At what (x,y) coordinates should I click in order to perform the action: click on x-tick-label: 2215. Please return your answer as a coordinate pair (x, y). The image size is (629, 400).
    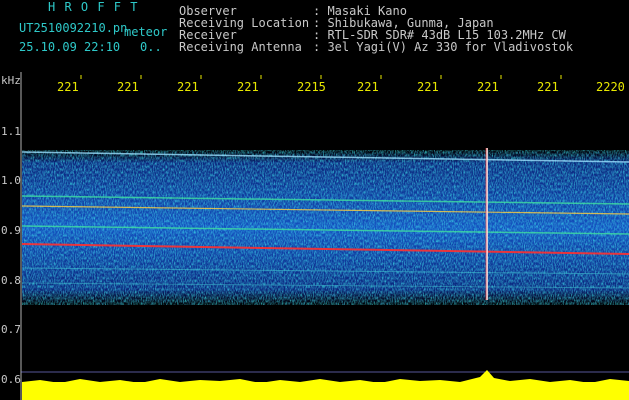
    Looking at the image, I should click on (311, 87).